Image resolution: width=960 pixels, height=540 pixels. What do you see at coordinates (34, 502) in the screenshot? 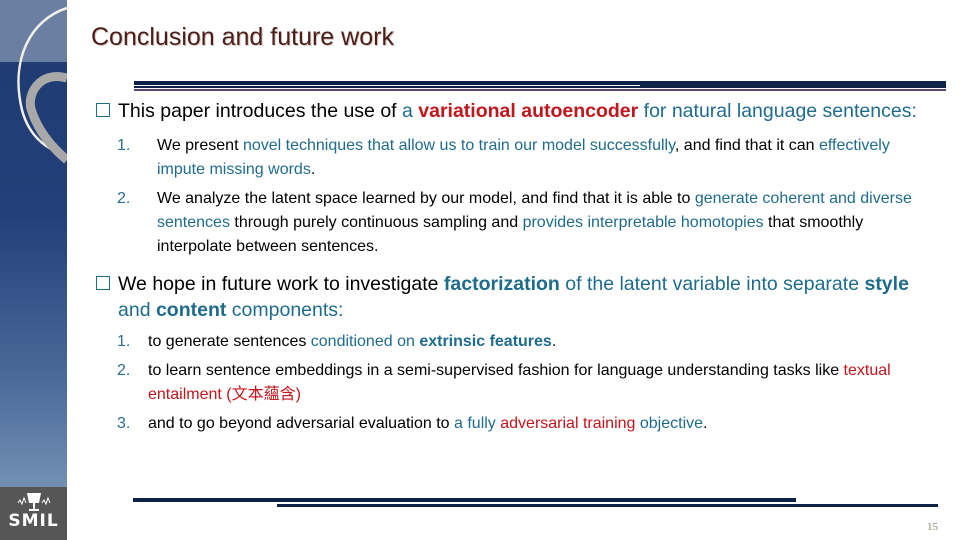
I see `microphone-icon` at bounding box center [34, 502].